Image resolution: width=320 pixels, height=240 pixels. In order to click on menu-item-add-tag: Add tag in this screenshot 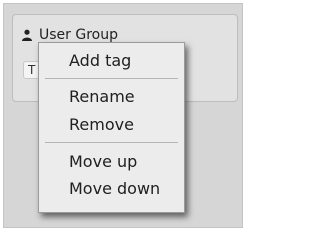, I will do `click(100, 61)`.